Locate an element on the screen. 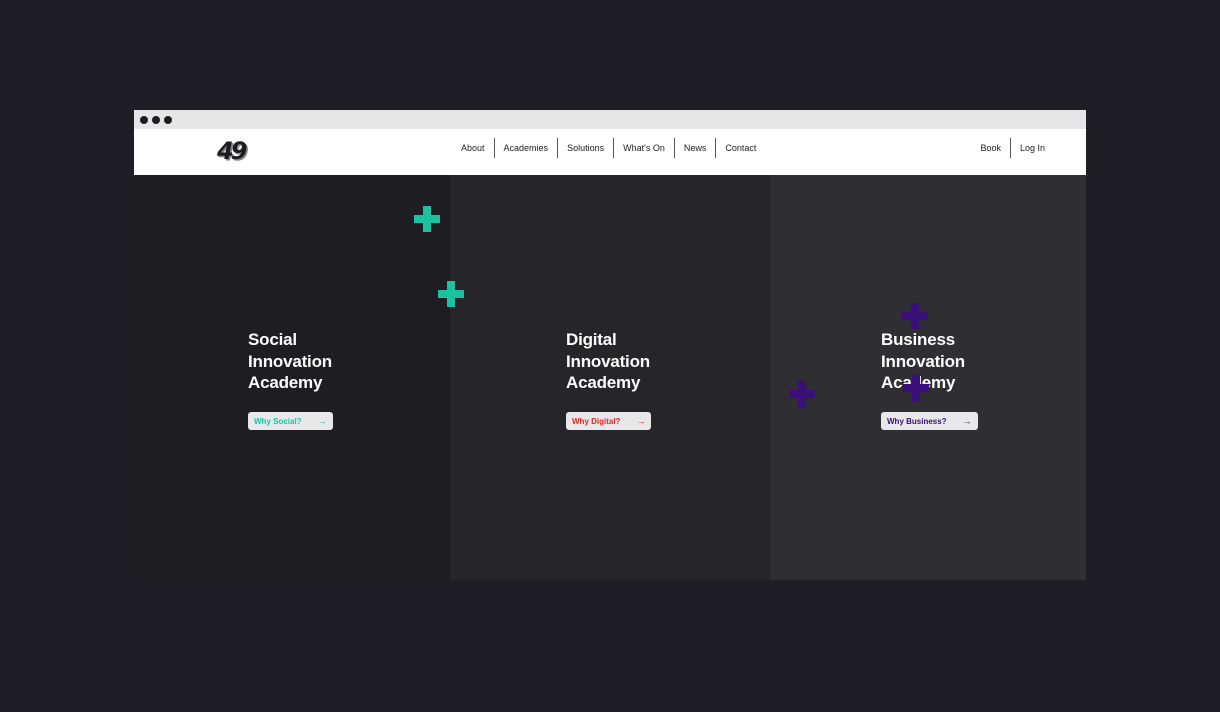 This screenshot has width=1220, height=712. account-nav: Book Log In is located at coordinates (1012, 148).